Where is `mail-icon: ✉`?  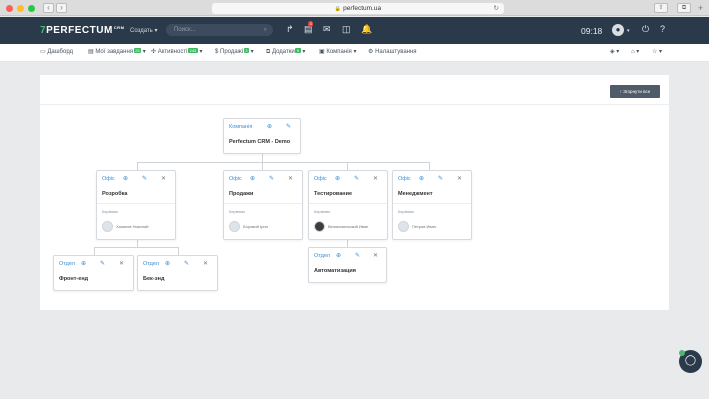 mail-icon: ✉ is located at coordinates (327, 29).